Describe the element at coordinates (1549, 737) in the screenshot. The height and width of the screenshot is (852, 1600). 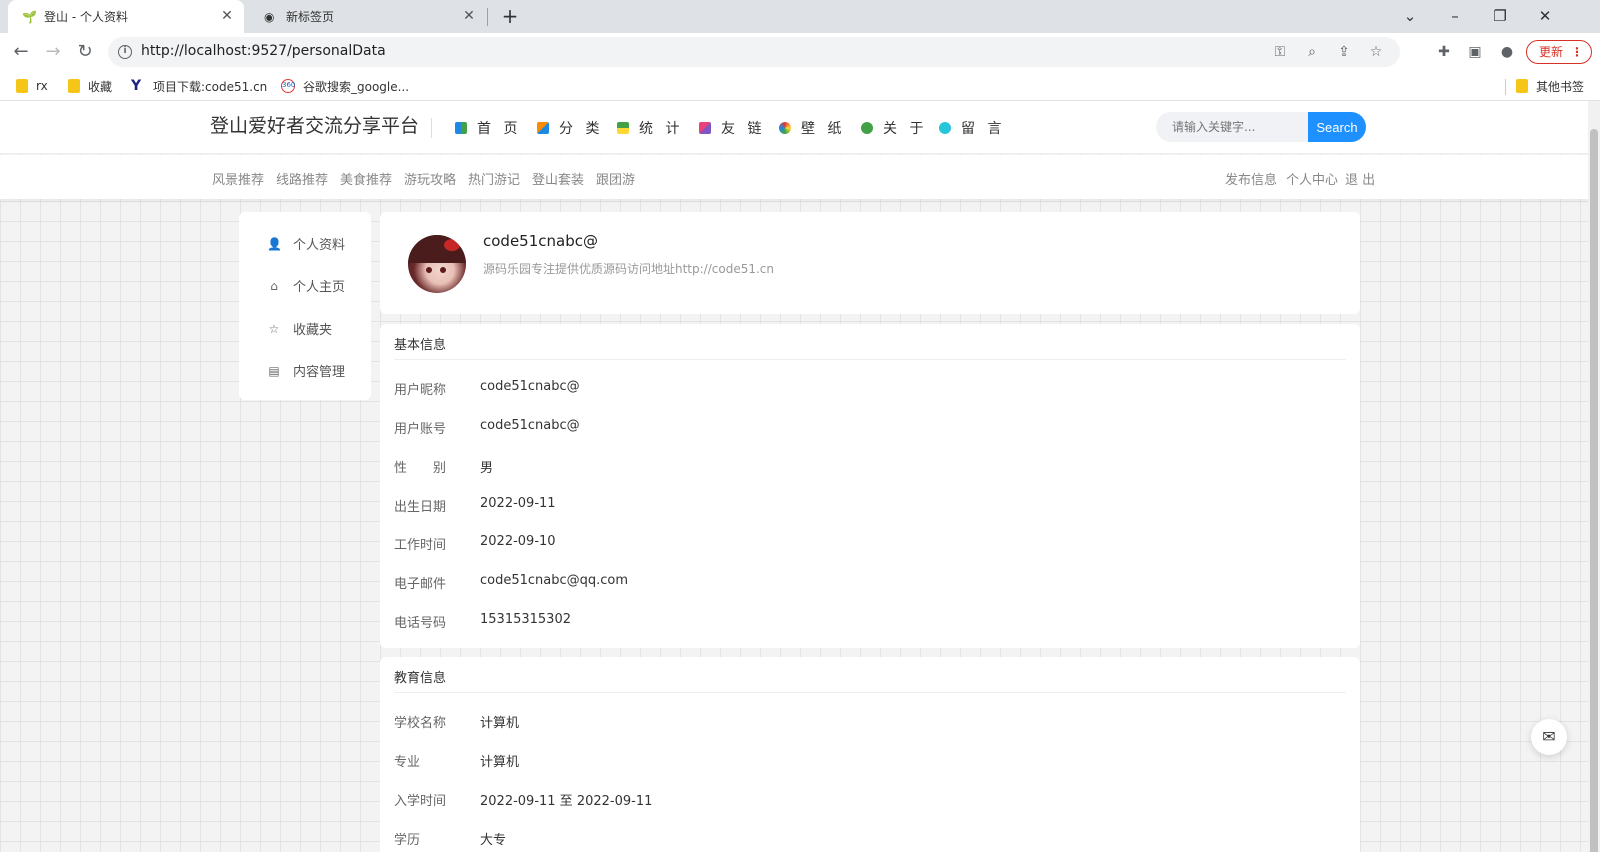
I see `mail-icon: ✉` at that location.